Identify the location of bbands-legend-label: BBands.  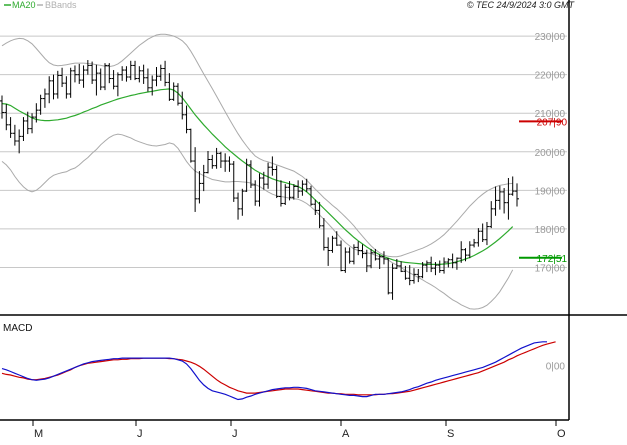
(61, 5).